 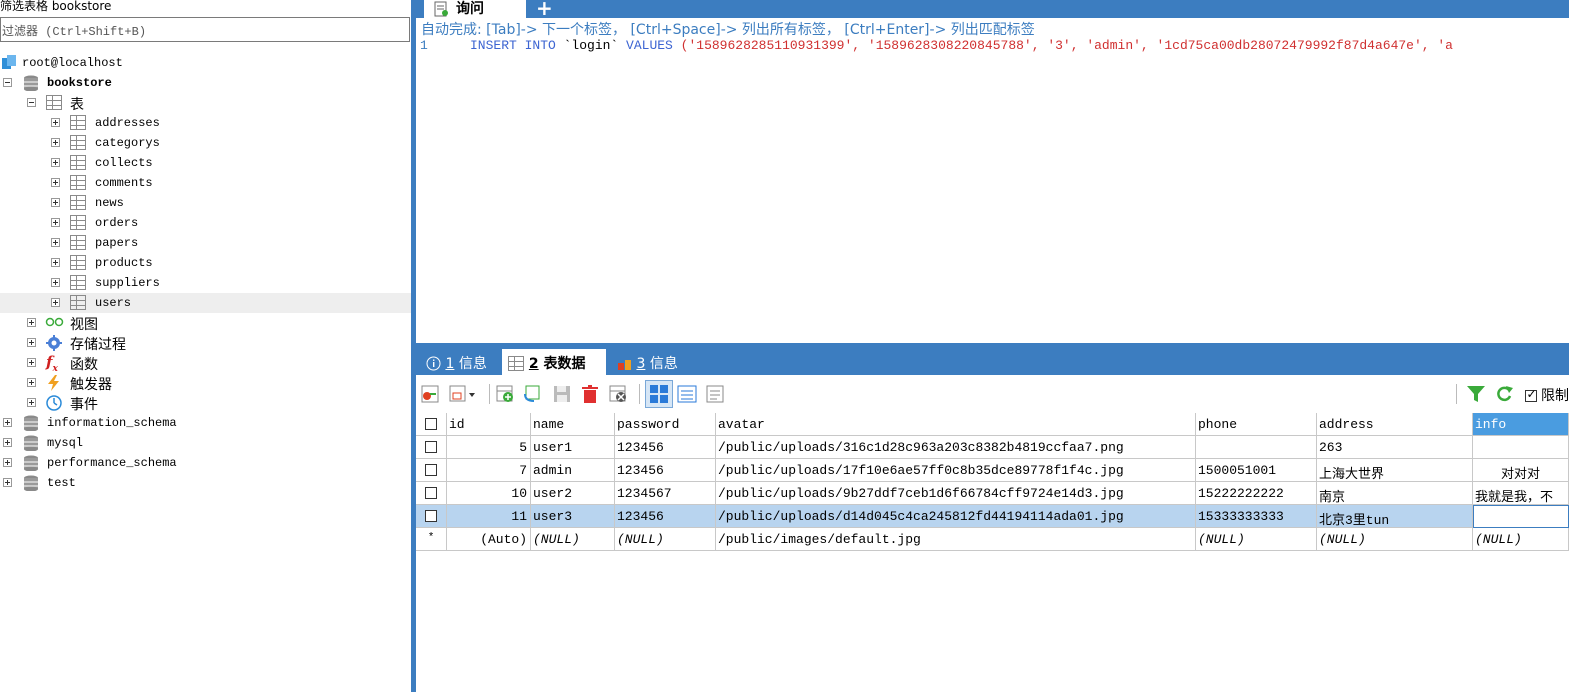 I want to click on tree-folder-triggers: 触发器, so click(x=205, y=383).